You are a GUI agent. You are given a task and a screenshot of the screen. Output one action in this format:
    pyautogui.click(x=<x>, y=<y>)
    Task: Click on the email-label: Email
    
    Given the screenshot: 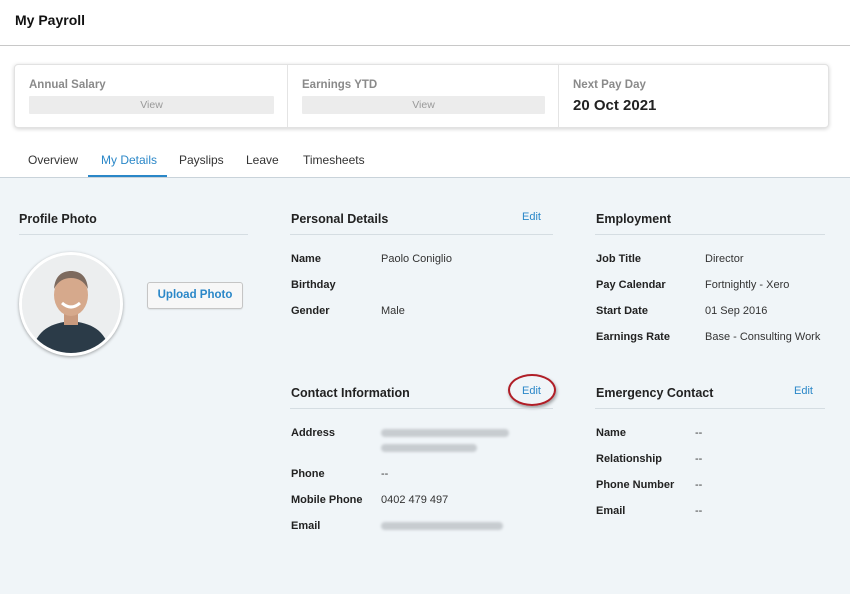 What is the action you would take?
    pyautogui.click(x=306, y=526)
    